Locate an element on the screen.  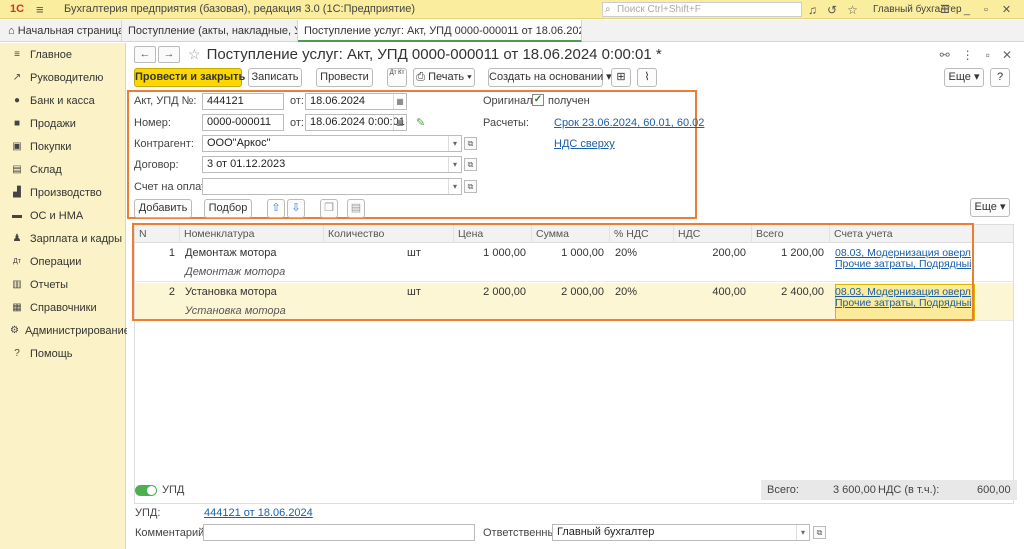
post-button: Провести is located at coordinates (344, 77).